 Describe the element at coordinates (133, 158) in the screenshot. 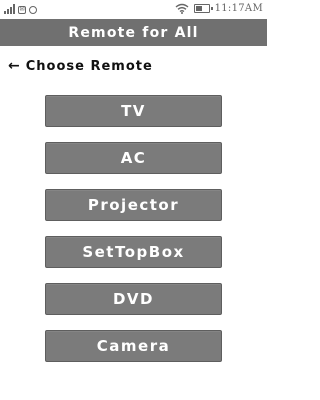

I see `remote-button-ac: AC` at that location.